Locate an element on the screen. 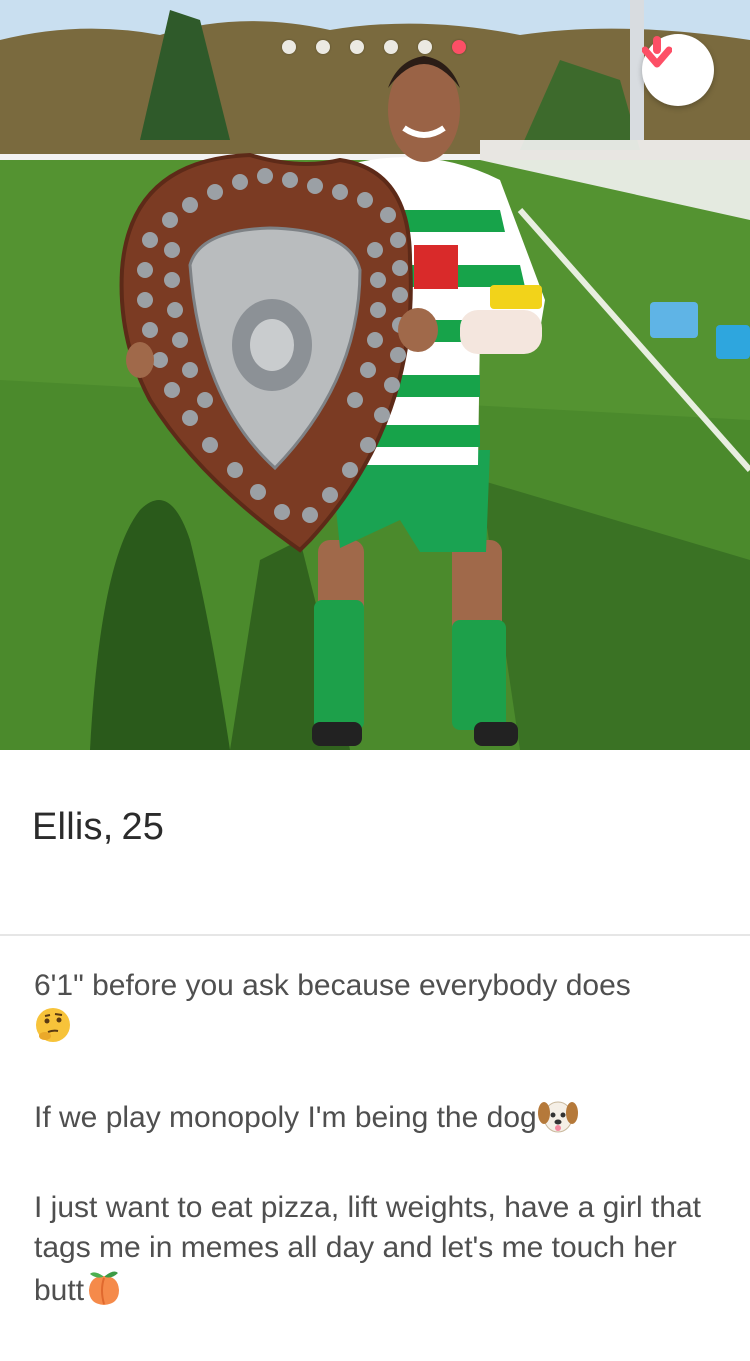 This screenshot has width=750, height=1361. section-divider is located at coordinates (375, 935).